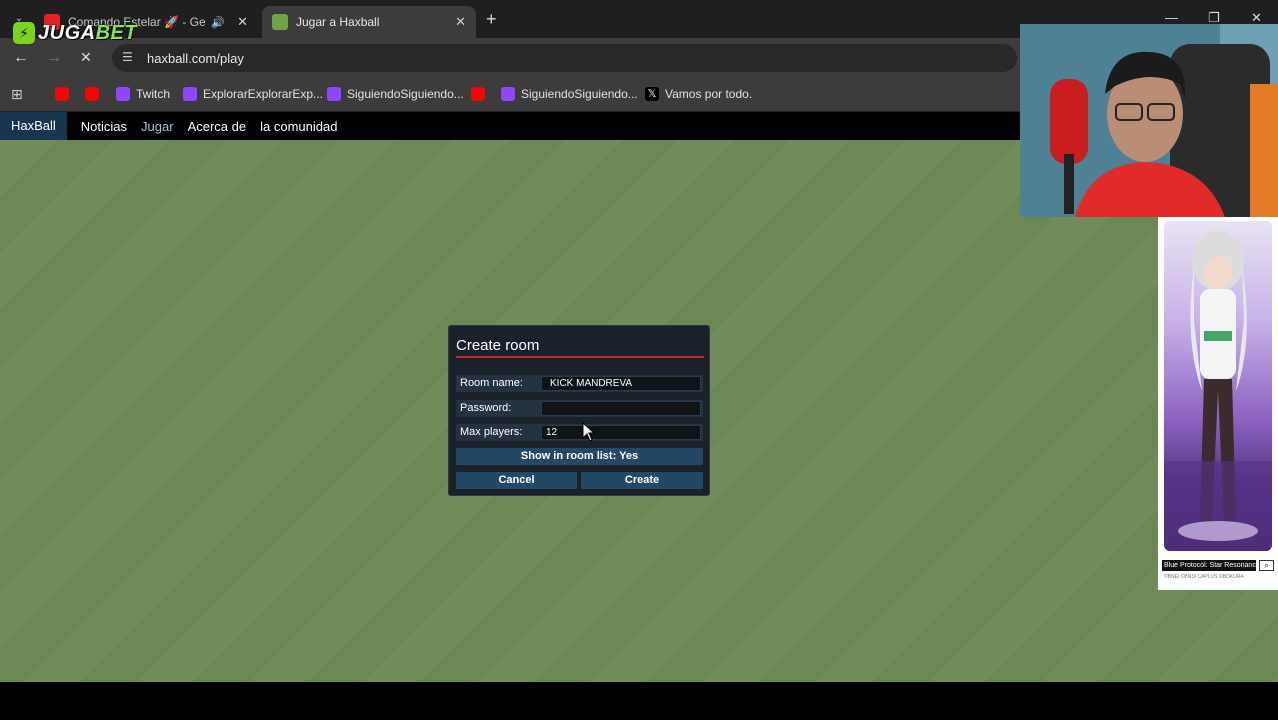 This screenshot has width=1278, height=720. Describe the element at coordinates (338, 22) in the screenshot. I see `tab-title: Jugar a Haxball` at that location.